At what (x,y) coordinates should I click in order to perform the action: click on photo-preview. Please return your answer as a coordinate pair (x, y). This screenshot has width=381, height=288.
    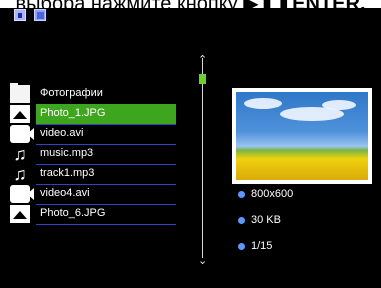
    Looking at the image, I should click on (302, 136).